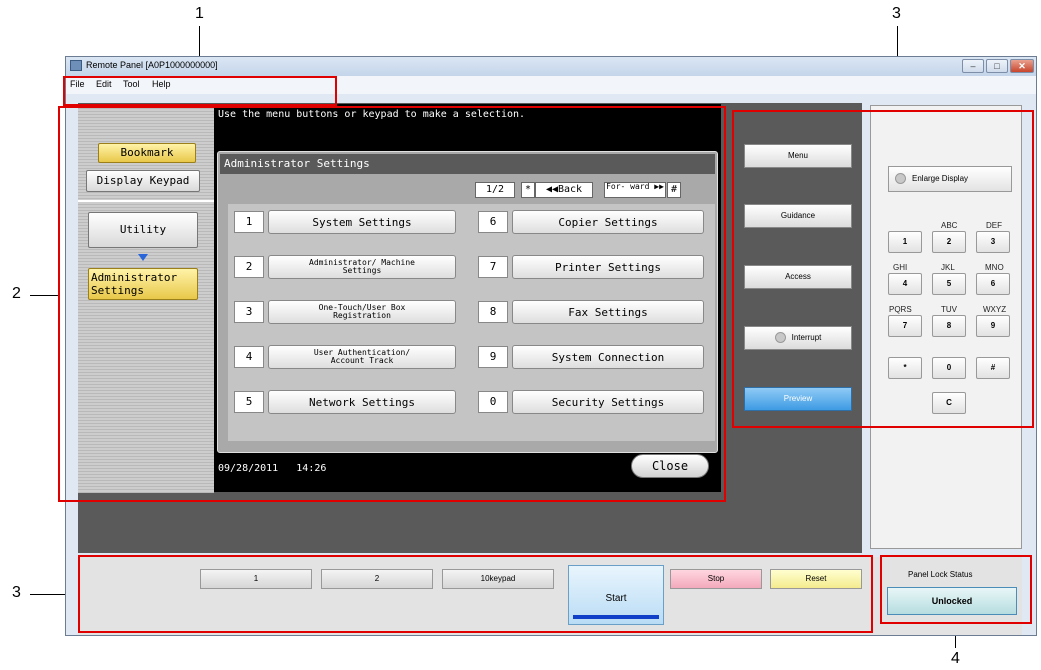  Describe the element at coordinates (955, 658) in the screenshot. I see `callout-4: 4` at that location.